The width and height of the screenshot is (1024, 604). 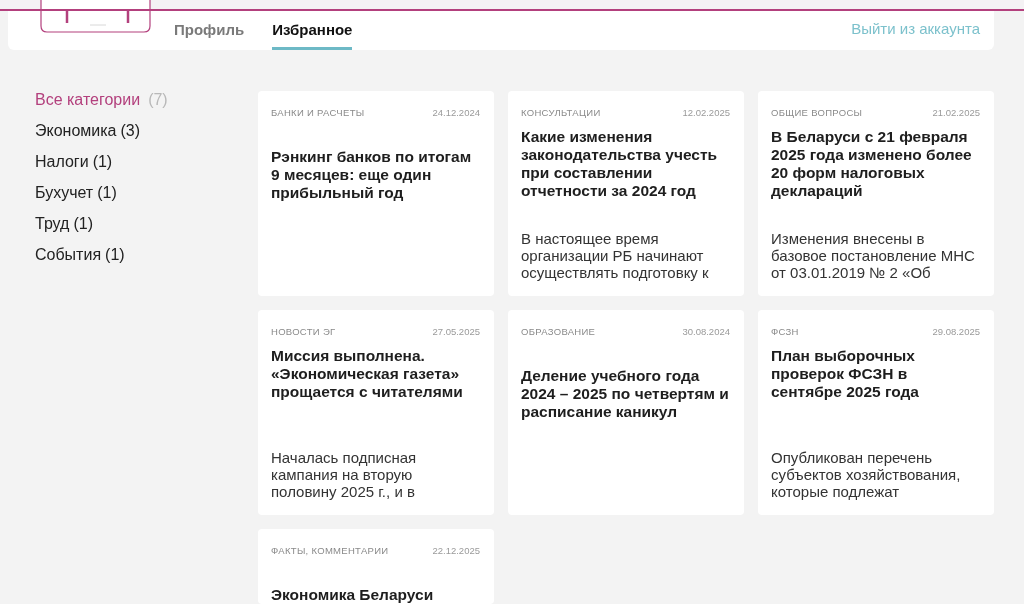 What do you see at coordinates (956, 332) in the screenshot?
I see `article-date: 29.08.2025` at bounding box center [956, 332].